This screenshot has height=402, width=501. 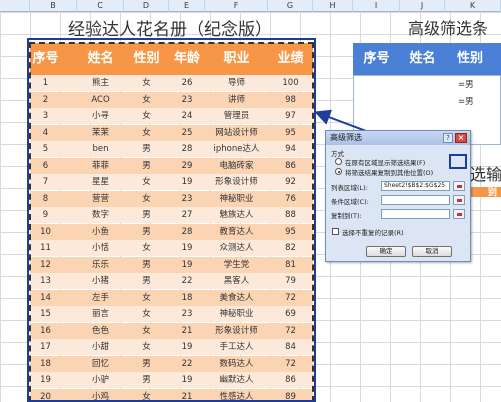 I want to click on criteria-range-input, so click(x=415, y=200).